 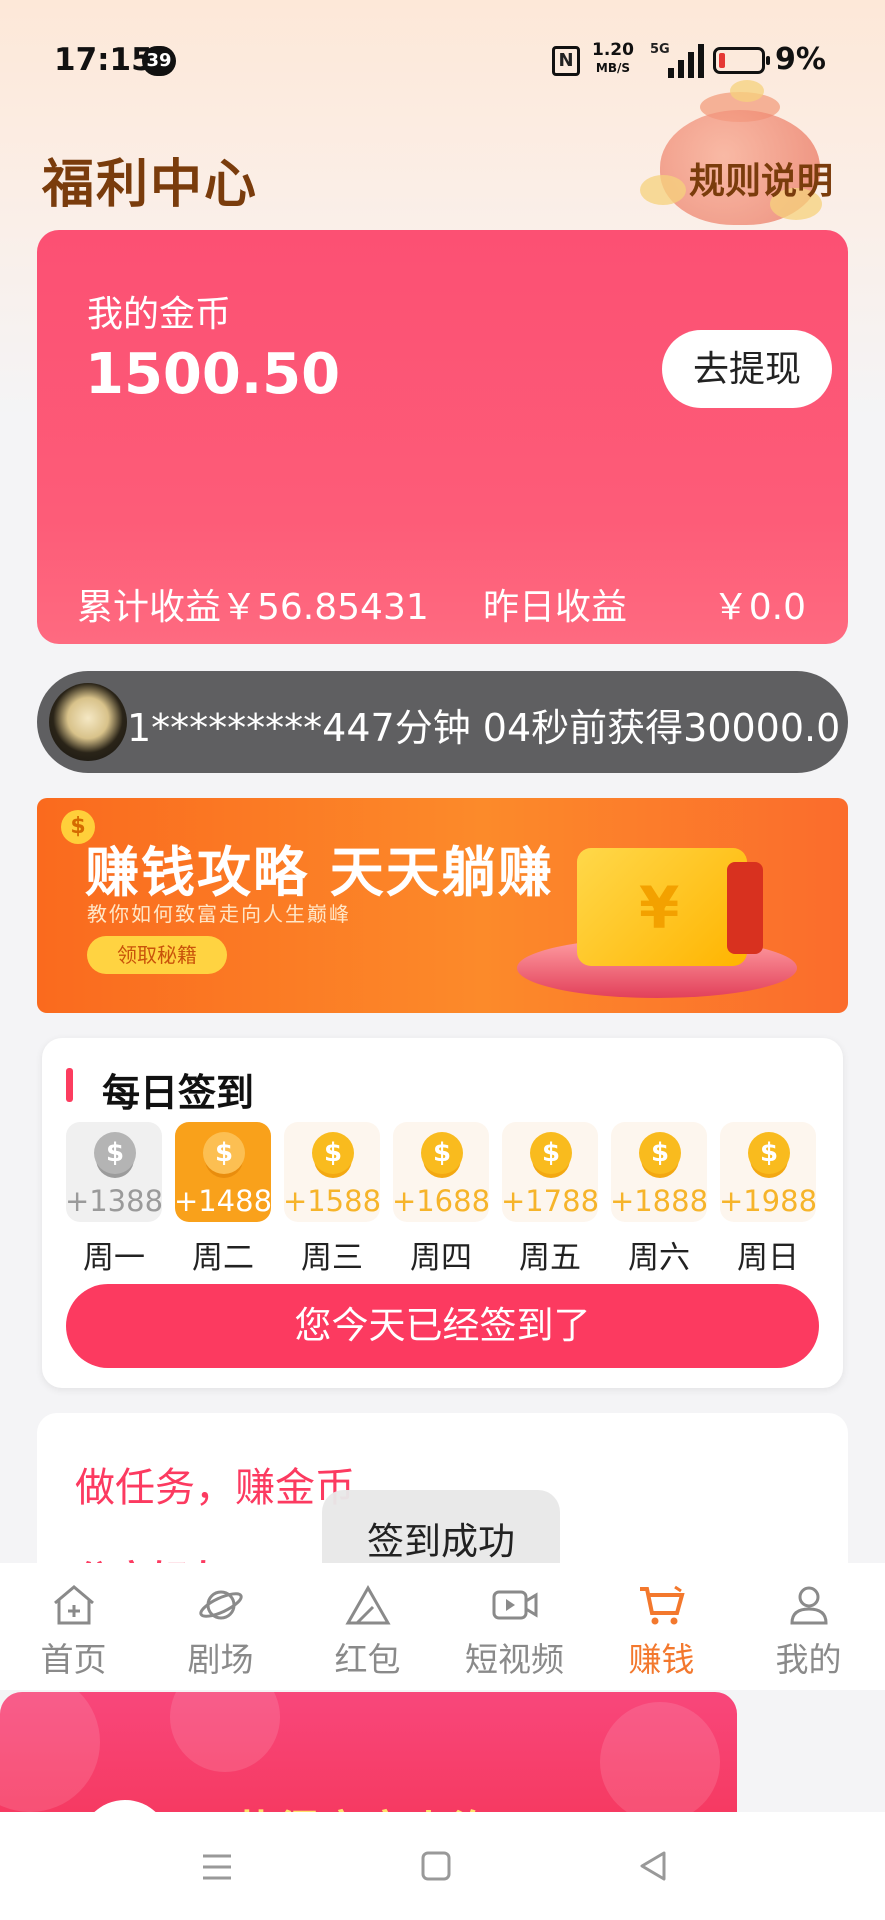 What do you see at coordinates (514, 1605) in the screenshot?
I see `video-icon` at bounding box center [514, 1605].